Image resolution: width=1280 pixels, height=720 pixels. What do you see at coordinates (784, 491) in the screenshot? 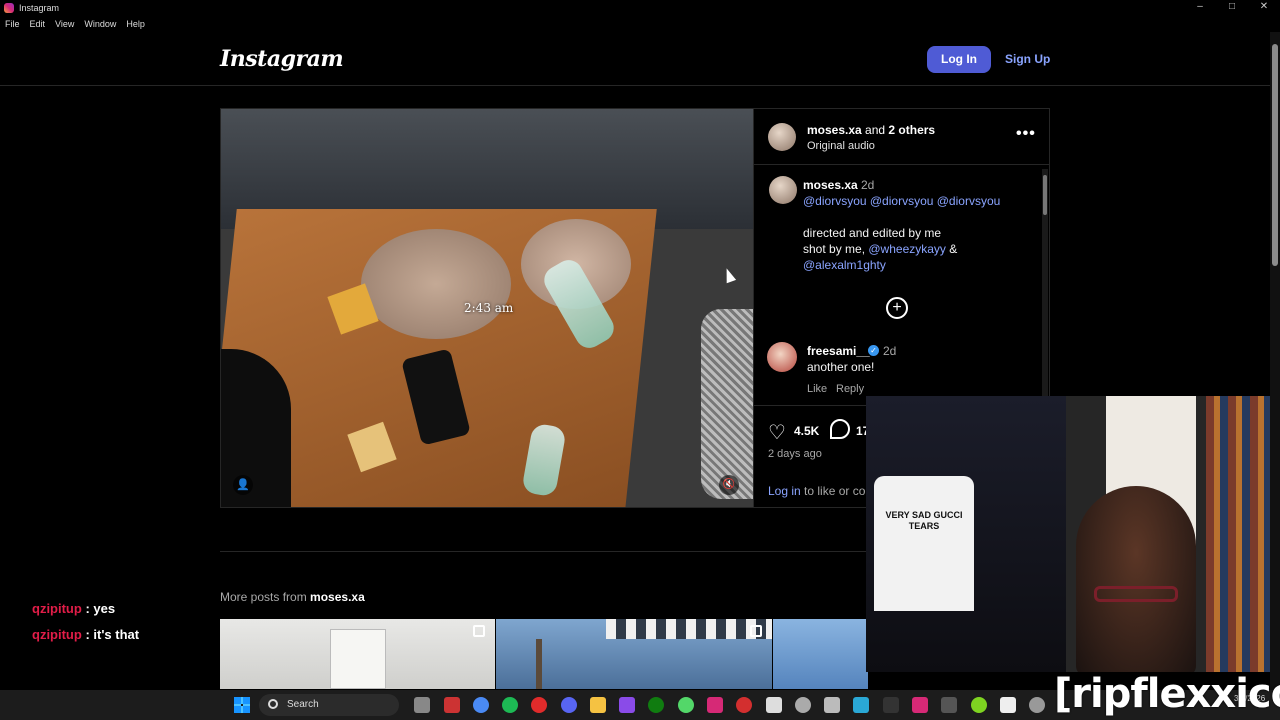
I see `login-link: Log in` at bounding box center [784, 491].